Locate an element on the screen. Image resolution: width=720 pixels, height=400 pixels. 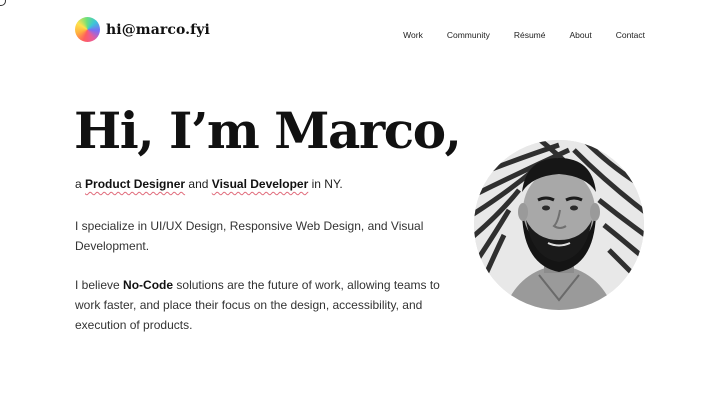
no-code-before: I believe is located at coordinates (97, 285).